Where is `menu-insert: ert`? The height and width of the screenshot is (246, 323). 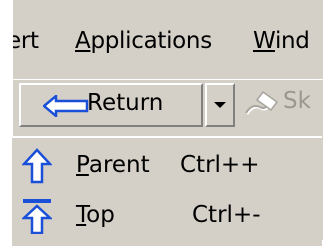 menu-insert: ert is located at coordinates (26, 41).